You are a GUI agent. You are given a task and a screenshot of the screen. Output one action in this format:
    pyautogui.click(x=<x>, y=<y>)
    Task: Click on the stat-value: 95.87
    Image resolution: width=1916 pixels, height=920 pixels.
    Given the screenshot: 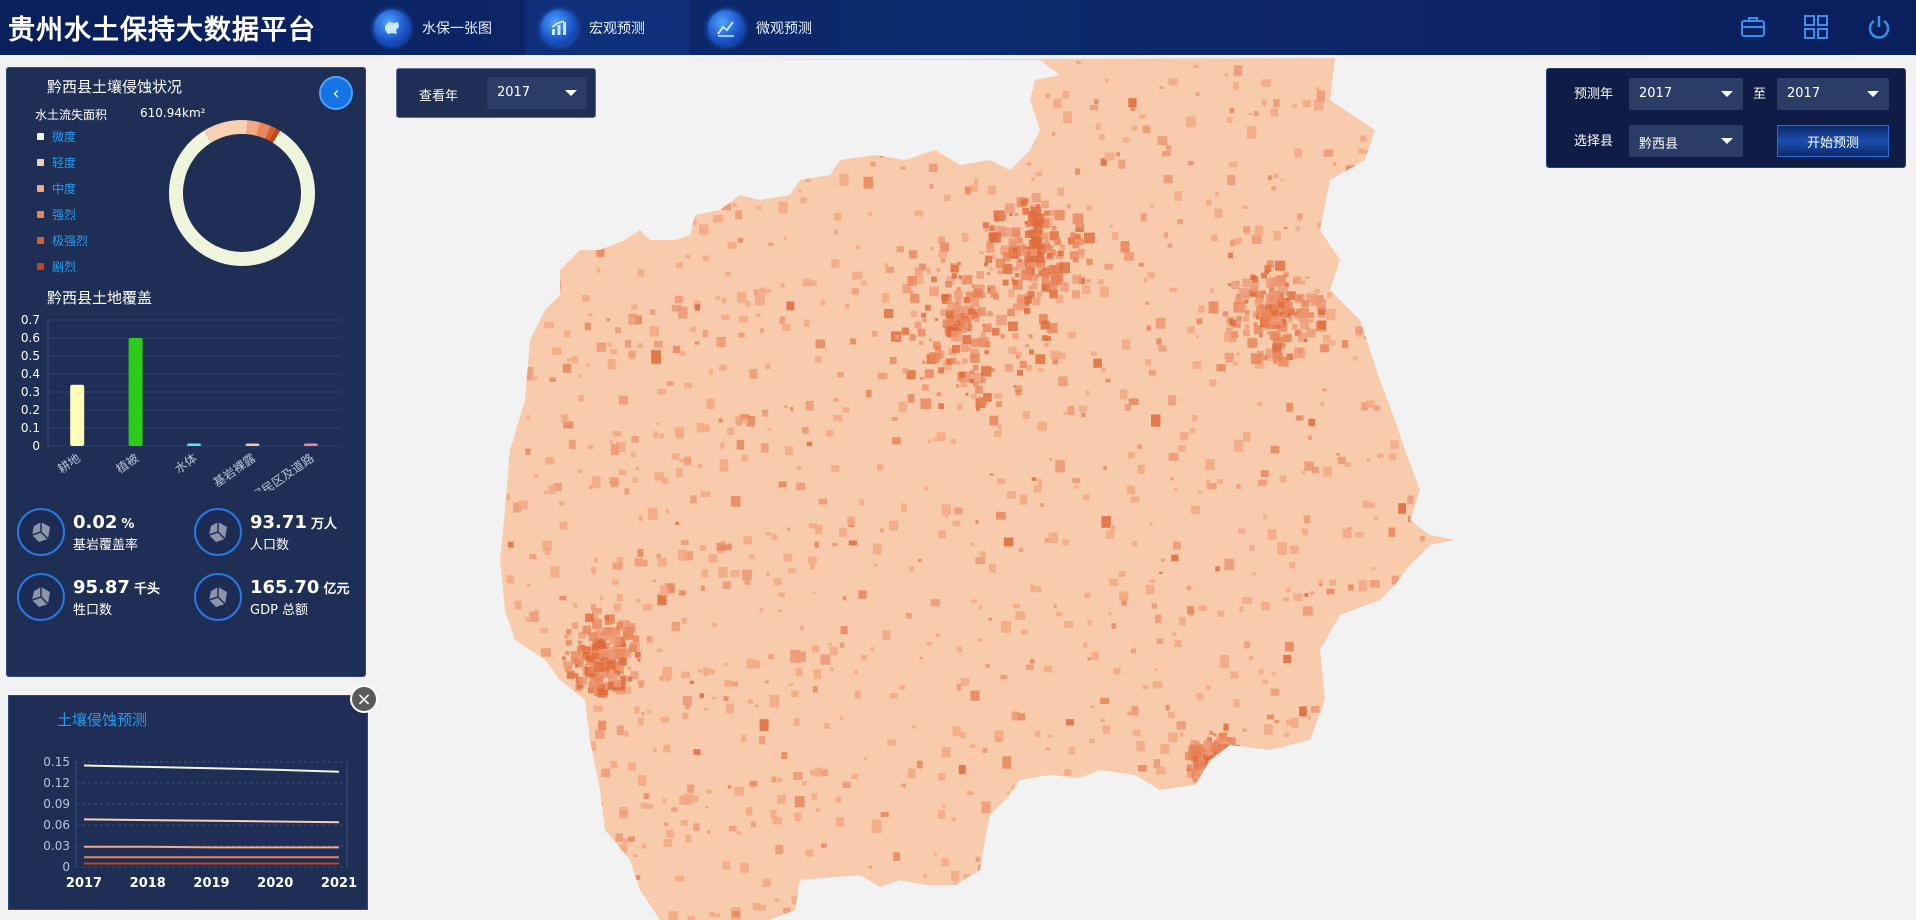 What is the action you would take?
    pyautogui.click(x=101, y=587)
    